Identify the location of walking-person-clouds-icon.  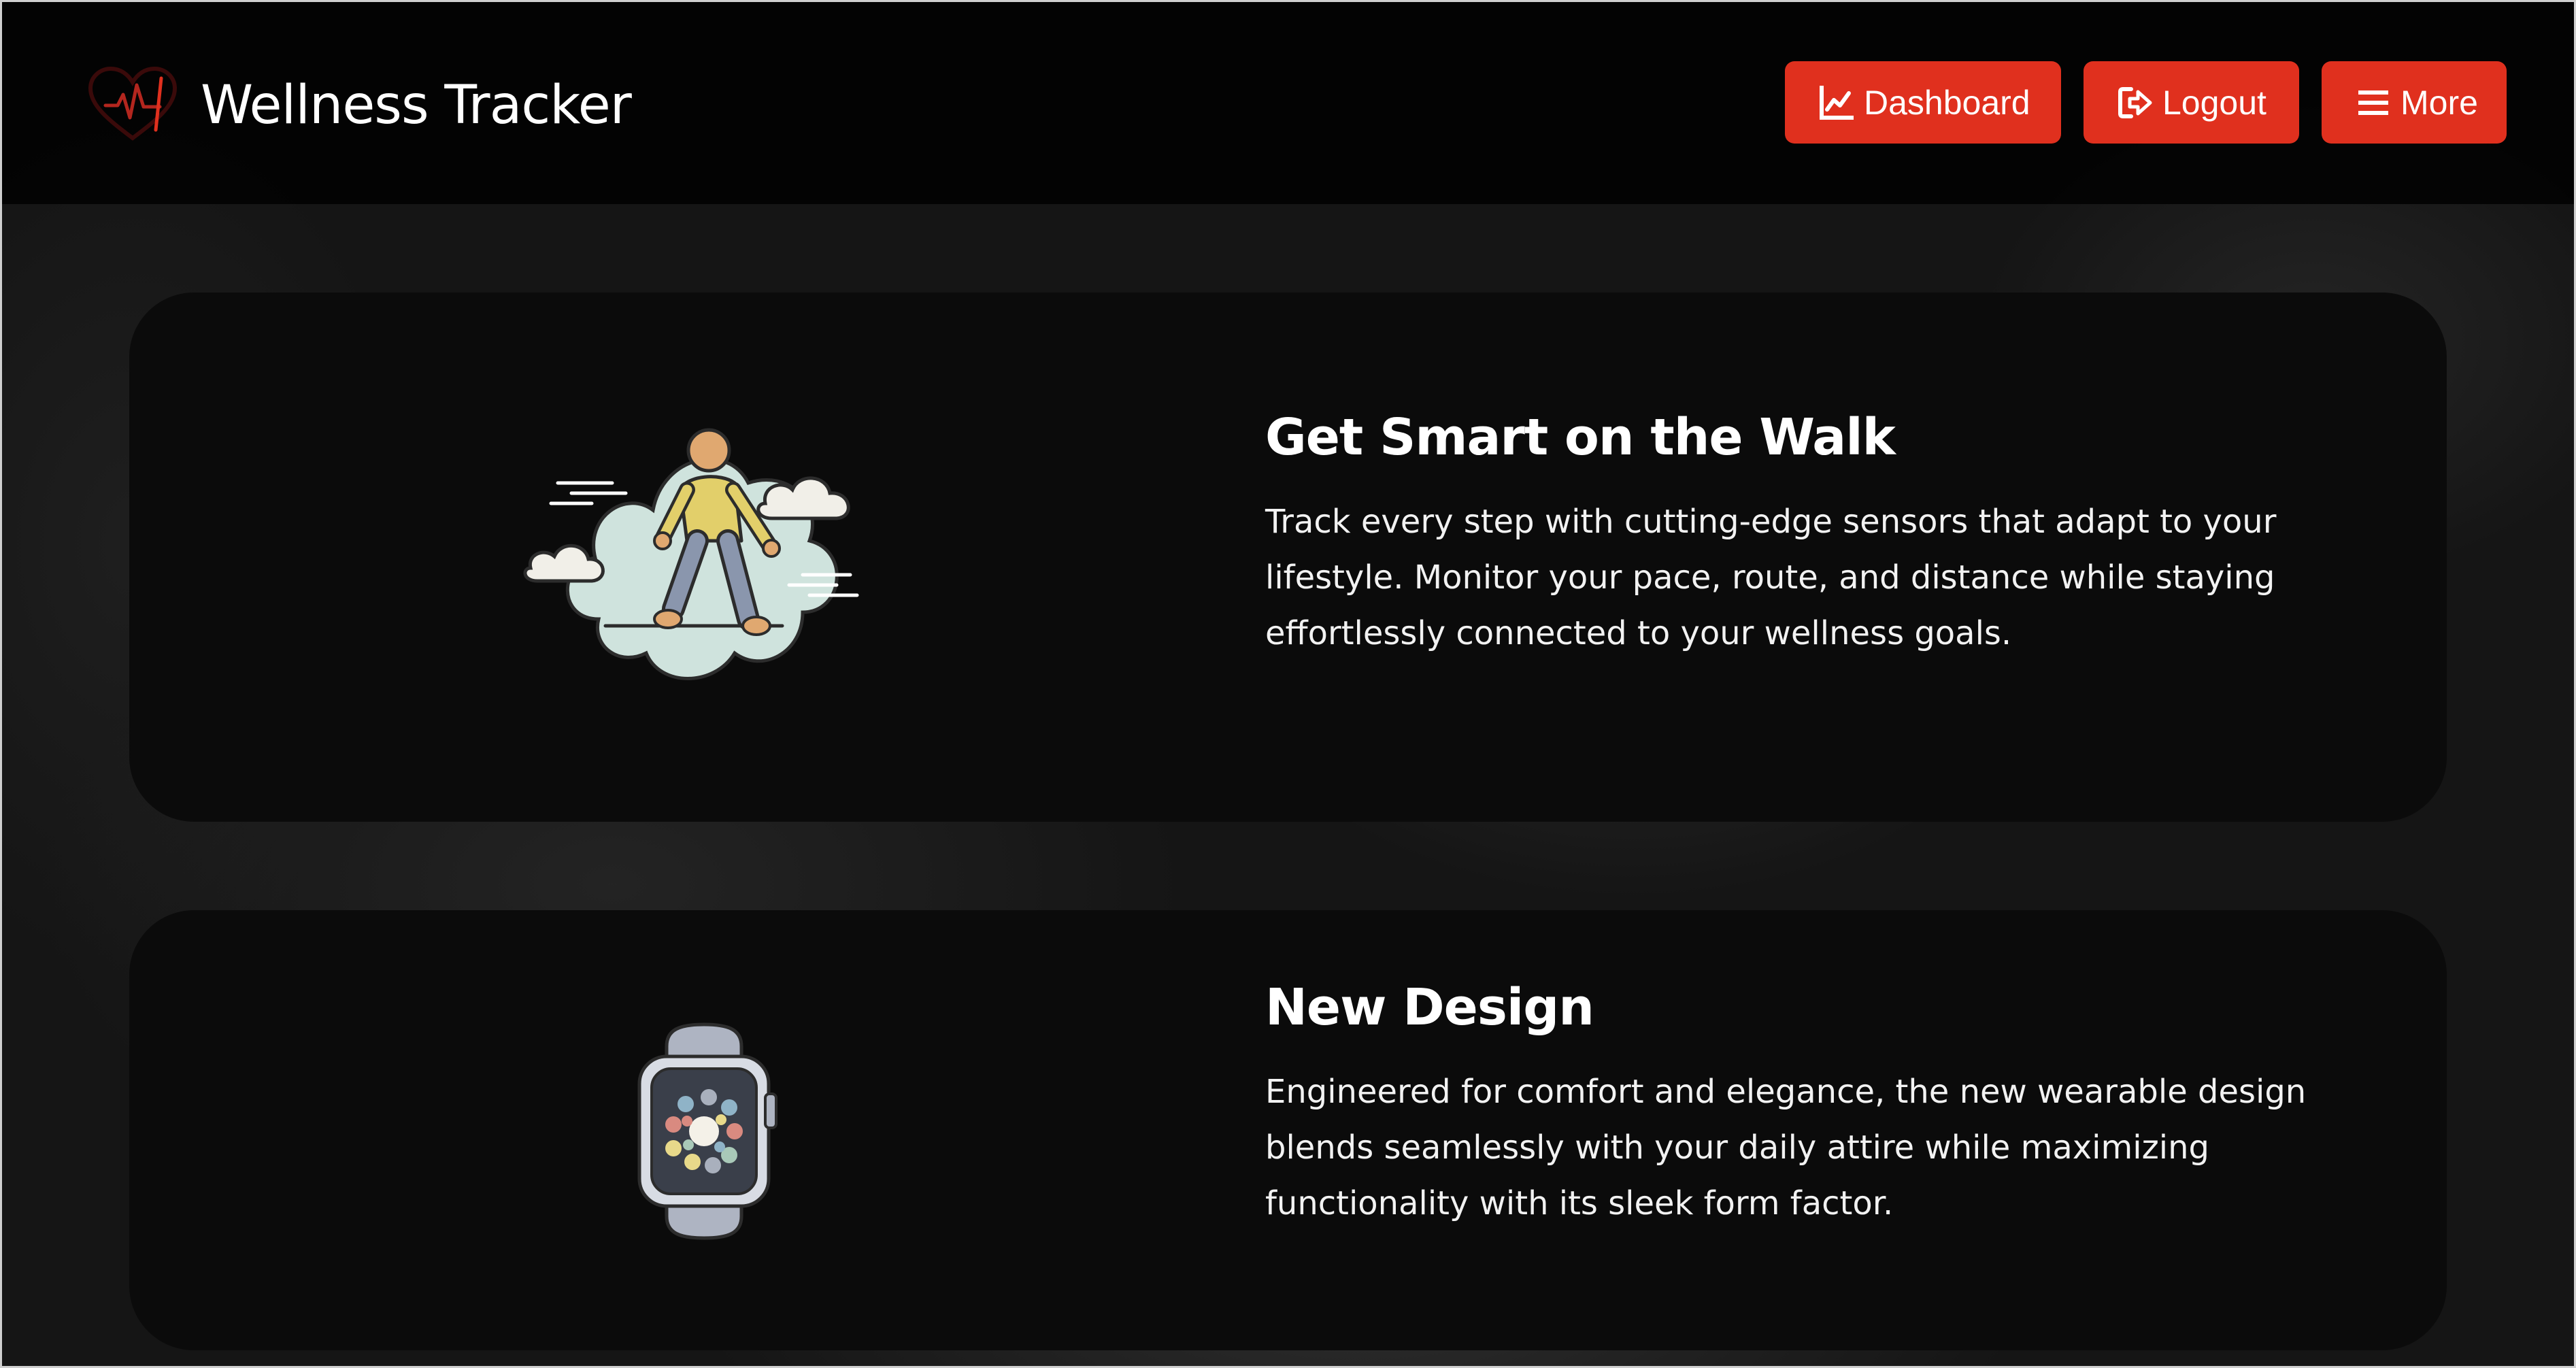
(691, 554).